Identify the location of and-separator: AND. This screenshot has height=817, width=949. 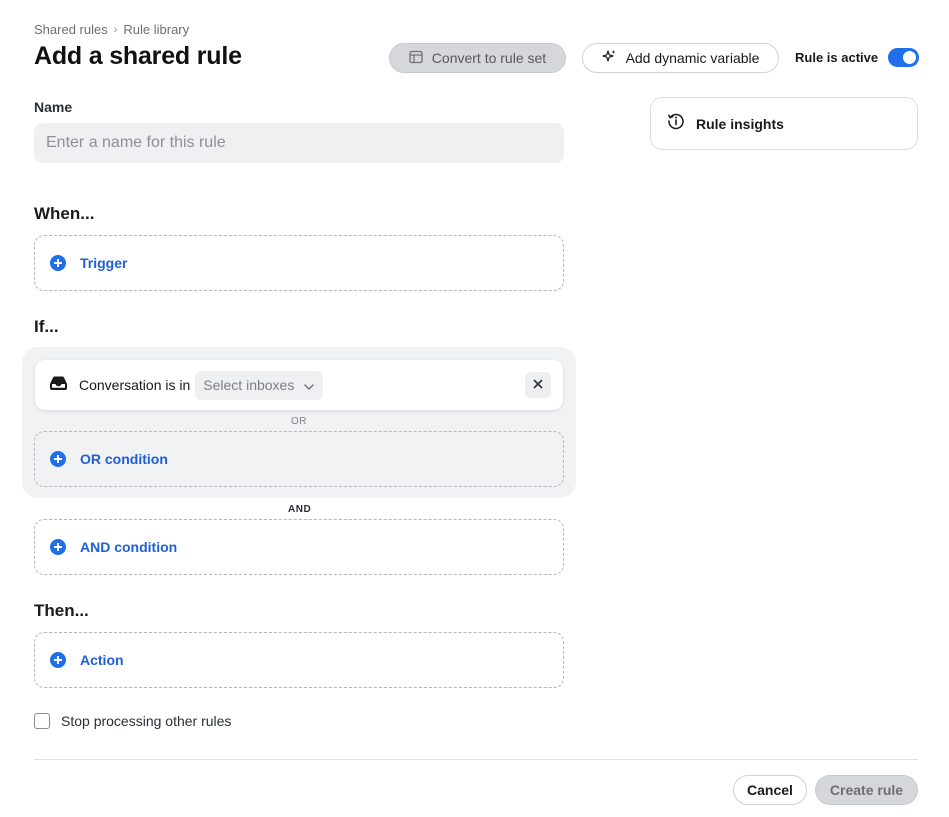
(300, 509).